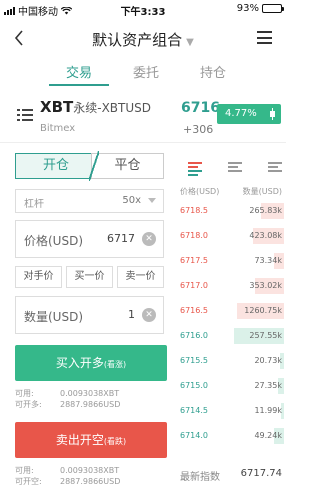 Image resolution: width=320 pixels, height=499 pixels. Describe the element at coordinates (91, 476) in the screenshot. I see `sell-info: 可用: 0.0093038XBT 可开空: 2887.9866USD` at that location.